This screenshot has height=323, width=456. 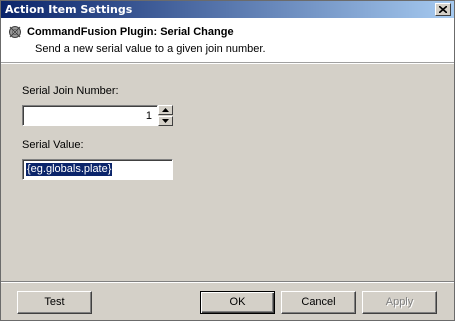 I want to click on serial-join-spinner, so click(x=165, y=115).